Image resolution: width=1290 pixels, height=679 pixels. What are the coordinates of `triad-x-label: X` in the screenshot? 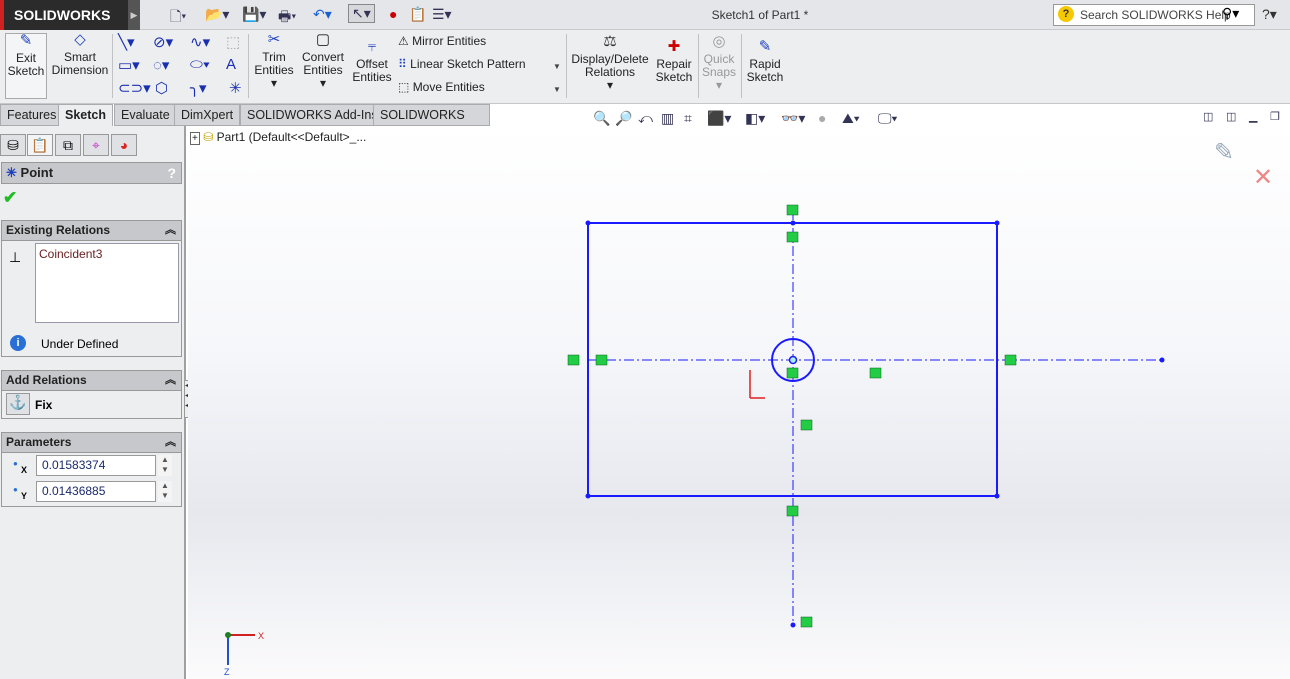 It's located at (261, 636).